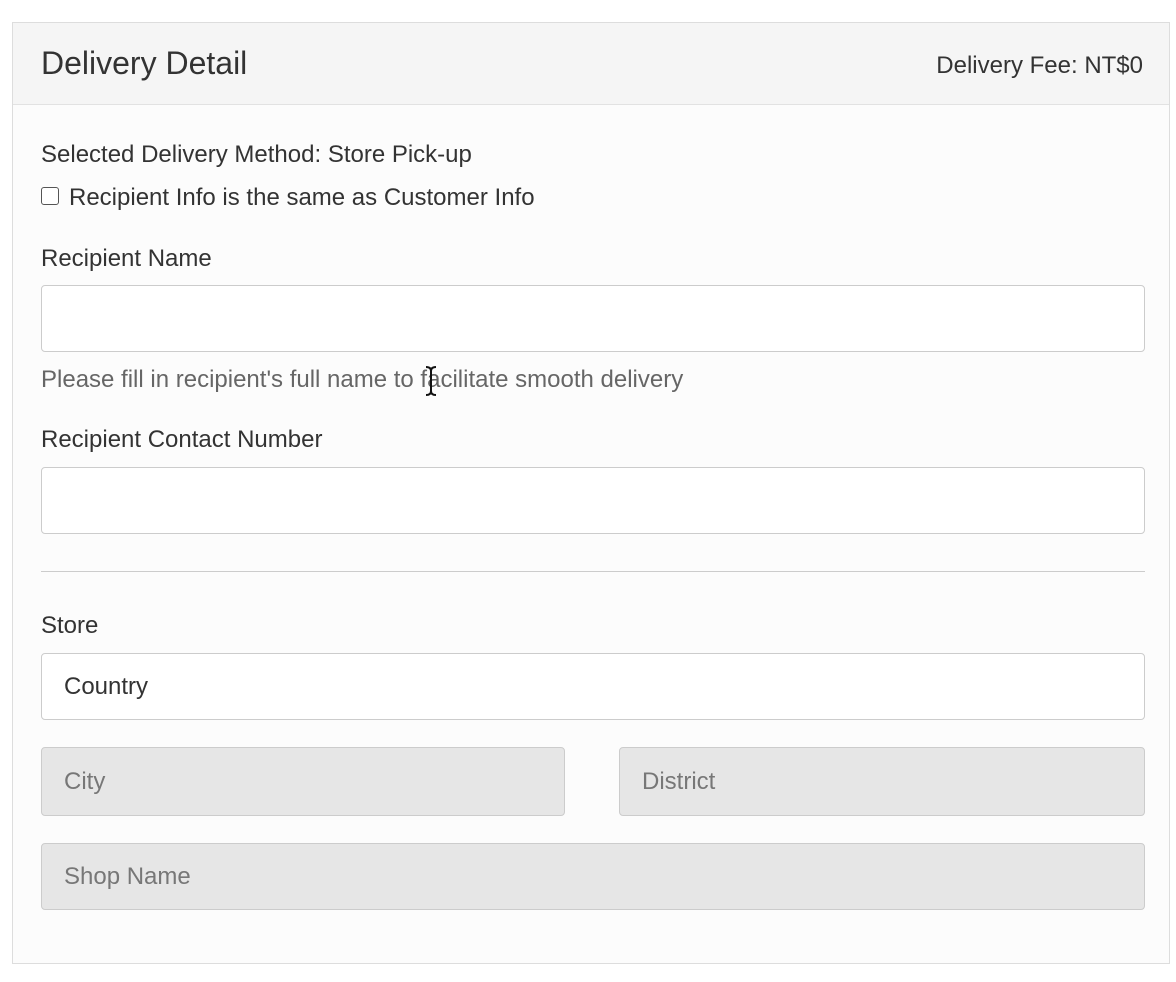 The width and height of the screenshot is (1176, 982). I want to click on delivery-fee-label: Delivery Fee:, so click(1007, 65).